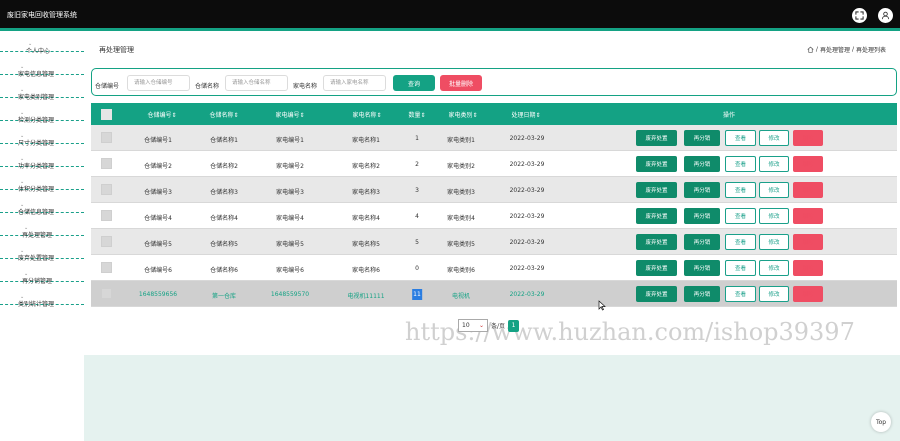  What do you see at coordinates (525, 114) in the screenshot?
I see `column-header: 处理日期⇕` at bounding box center [525, 114].